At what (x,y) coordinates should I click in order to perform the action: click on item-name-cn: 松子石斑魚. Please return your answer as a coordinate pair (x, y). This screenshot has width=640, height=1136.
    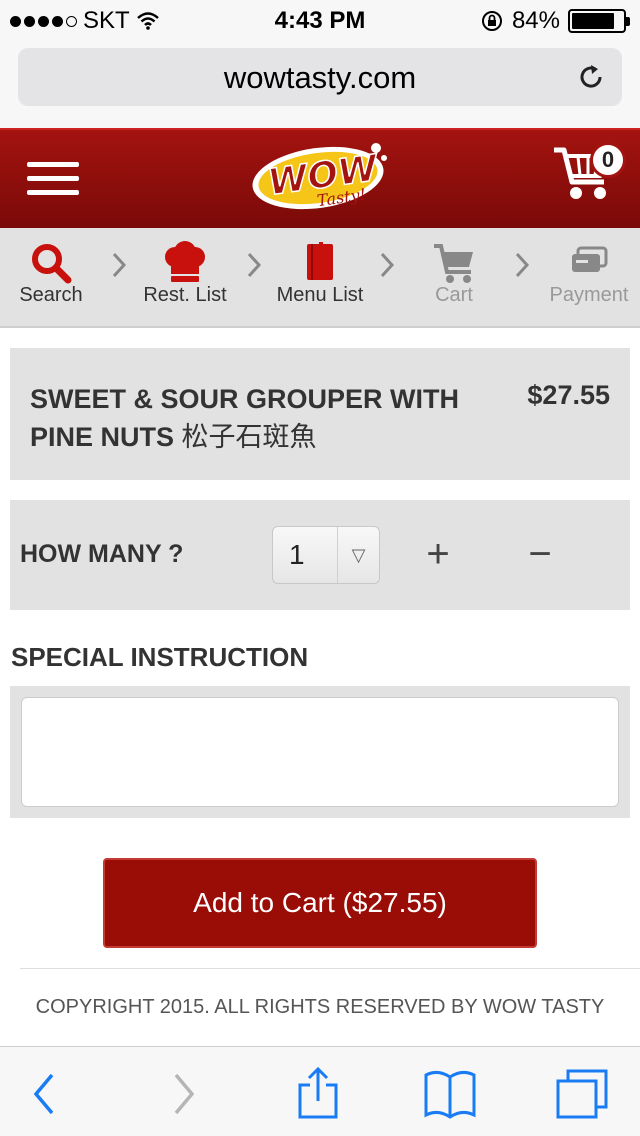
    Looking at the image, I should click on (249, 437).